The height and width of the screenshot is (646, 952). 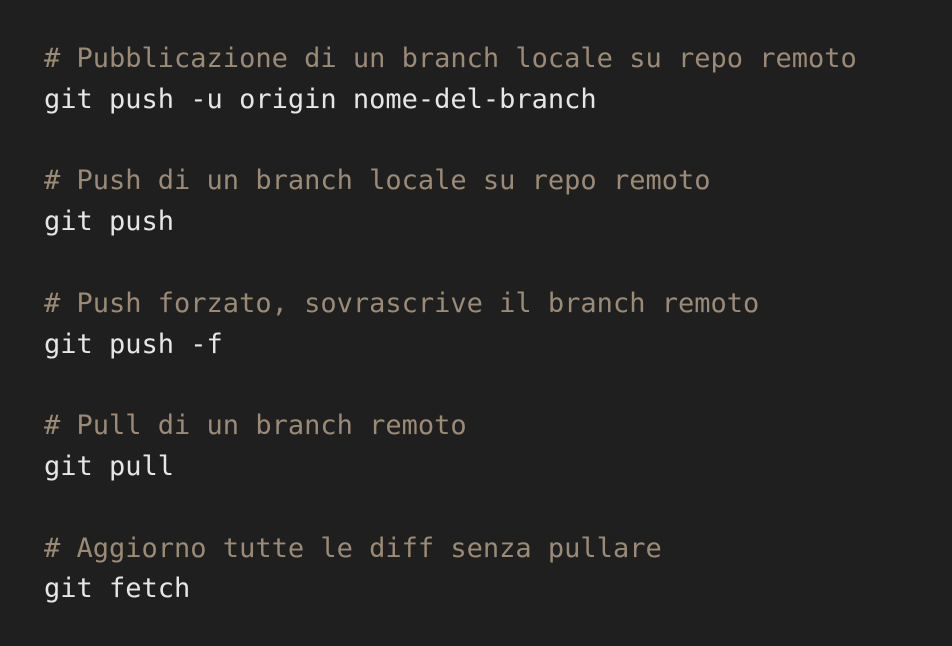 What do you see at coordinates (133, 344) in the screenshot?
I see `code-command-force-push: git push -f` at bounding box center [133, 344].